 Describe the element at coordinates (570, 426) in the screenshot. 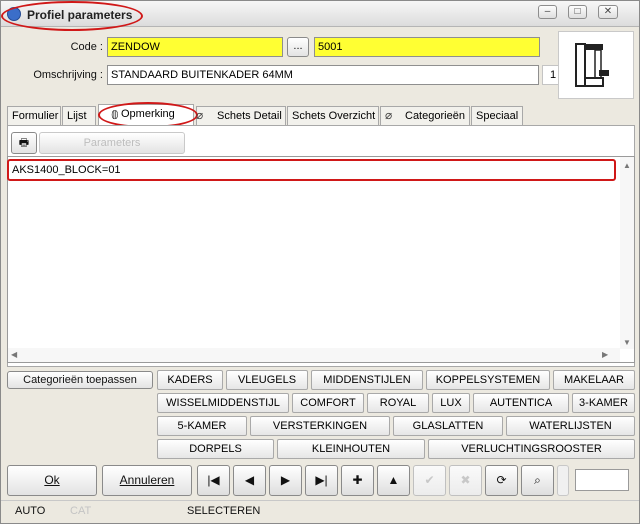

I see `category-waterlijsten: WATERLIJSTEN` at that location.